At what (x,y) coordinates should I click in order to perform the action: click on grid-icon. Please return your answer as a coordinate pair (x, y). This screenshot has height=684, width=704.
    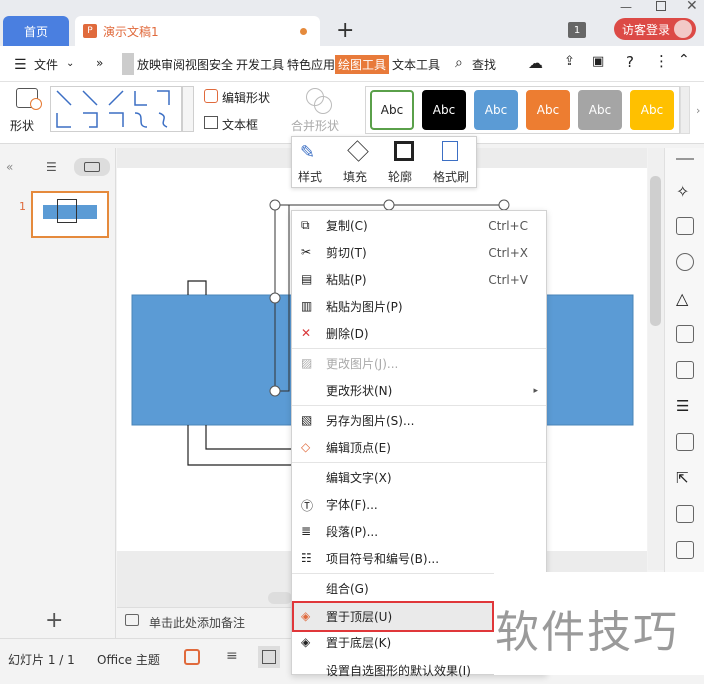
    Looking at the image, I should click on (685, 334).